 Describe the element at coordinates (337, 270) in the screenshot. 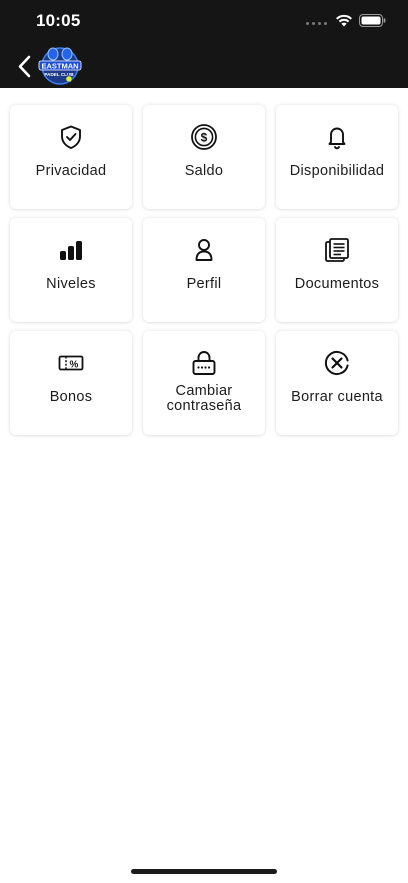

I see `tile-documentos: Documentos` at that location.